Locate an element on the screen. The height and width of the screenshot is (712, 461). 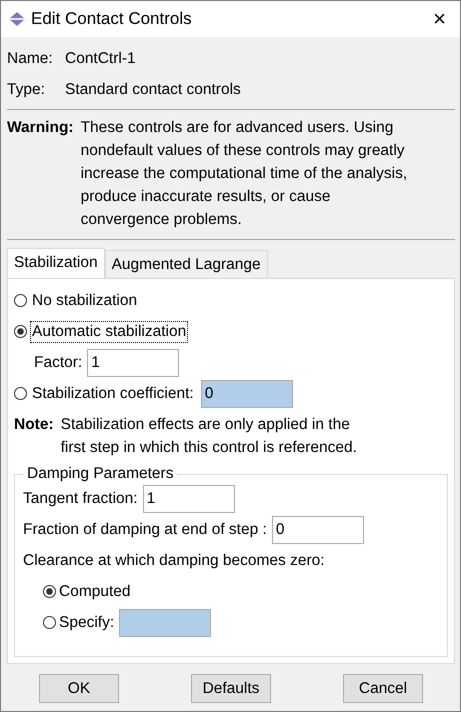
name-value: ContCtrl-1 is located at coordinates (100, 59).